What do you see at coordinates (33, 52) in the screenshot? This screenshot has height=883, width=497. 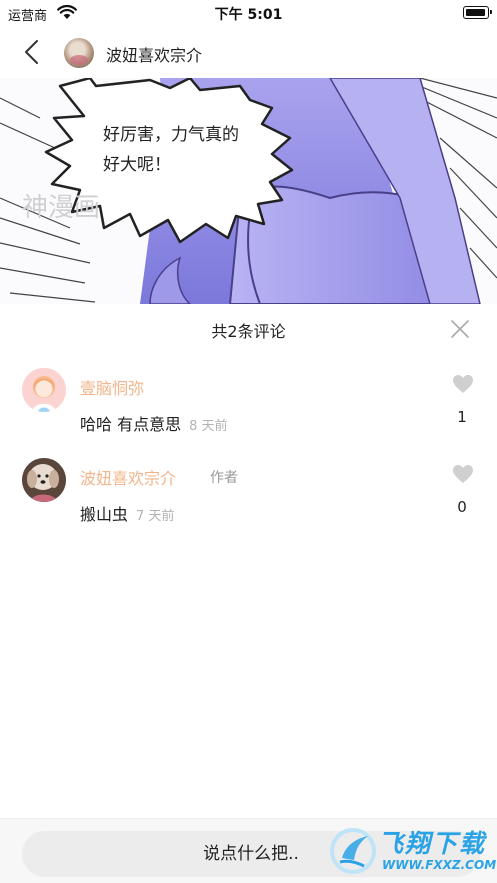 I see `back-arrow-icon` at bounding box center [33, 52].